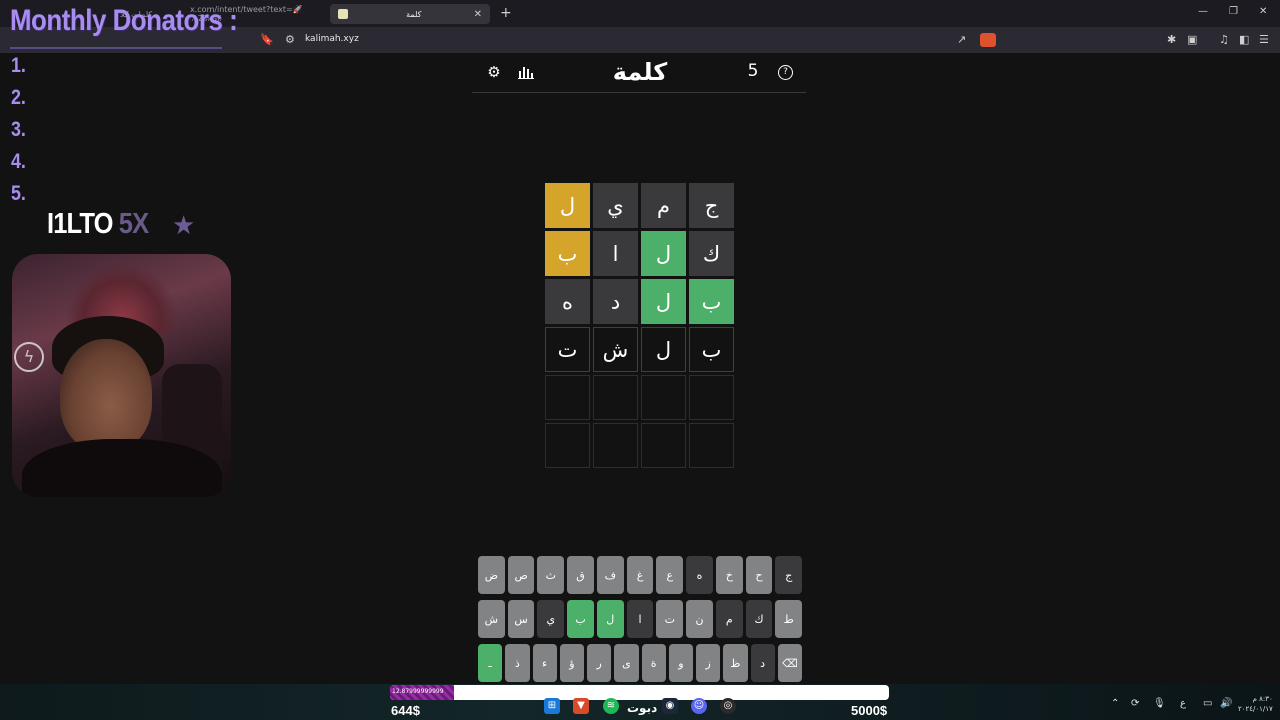 The image size is (1280, 720). What do you see at coordinates (711, 301) in the screenshot?
I see `board-tile: ب` at bounding box center [711, 301].